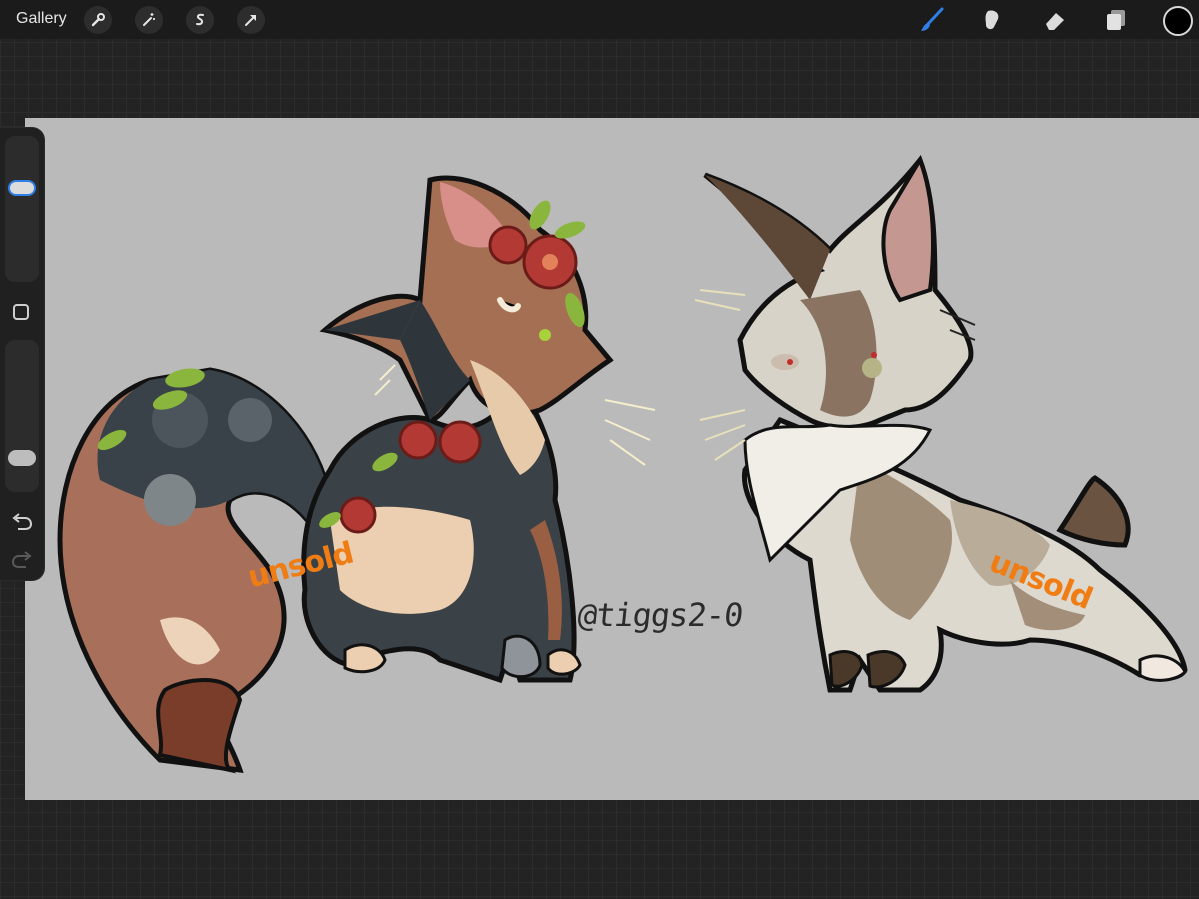  I want to click on selection-icon, so click(200, 19).